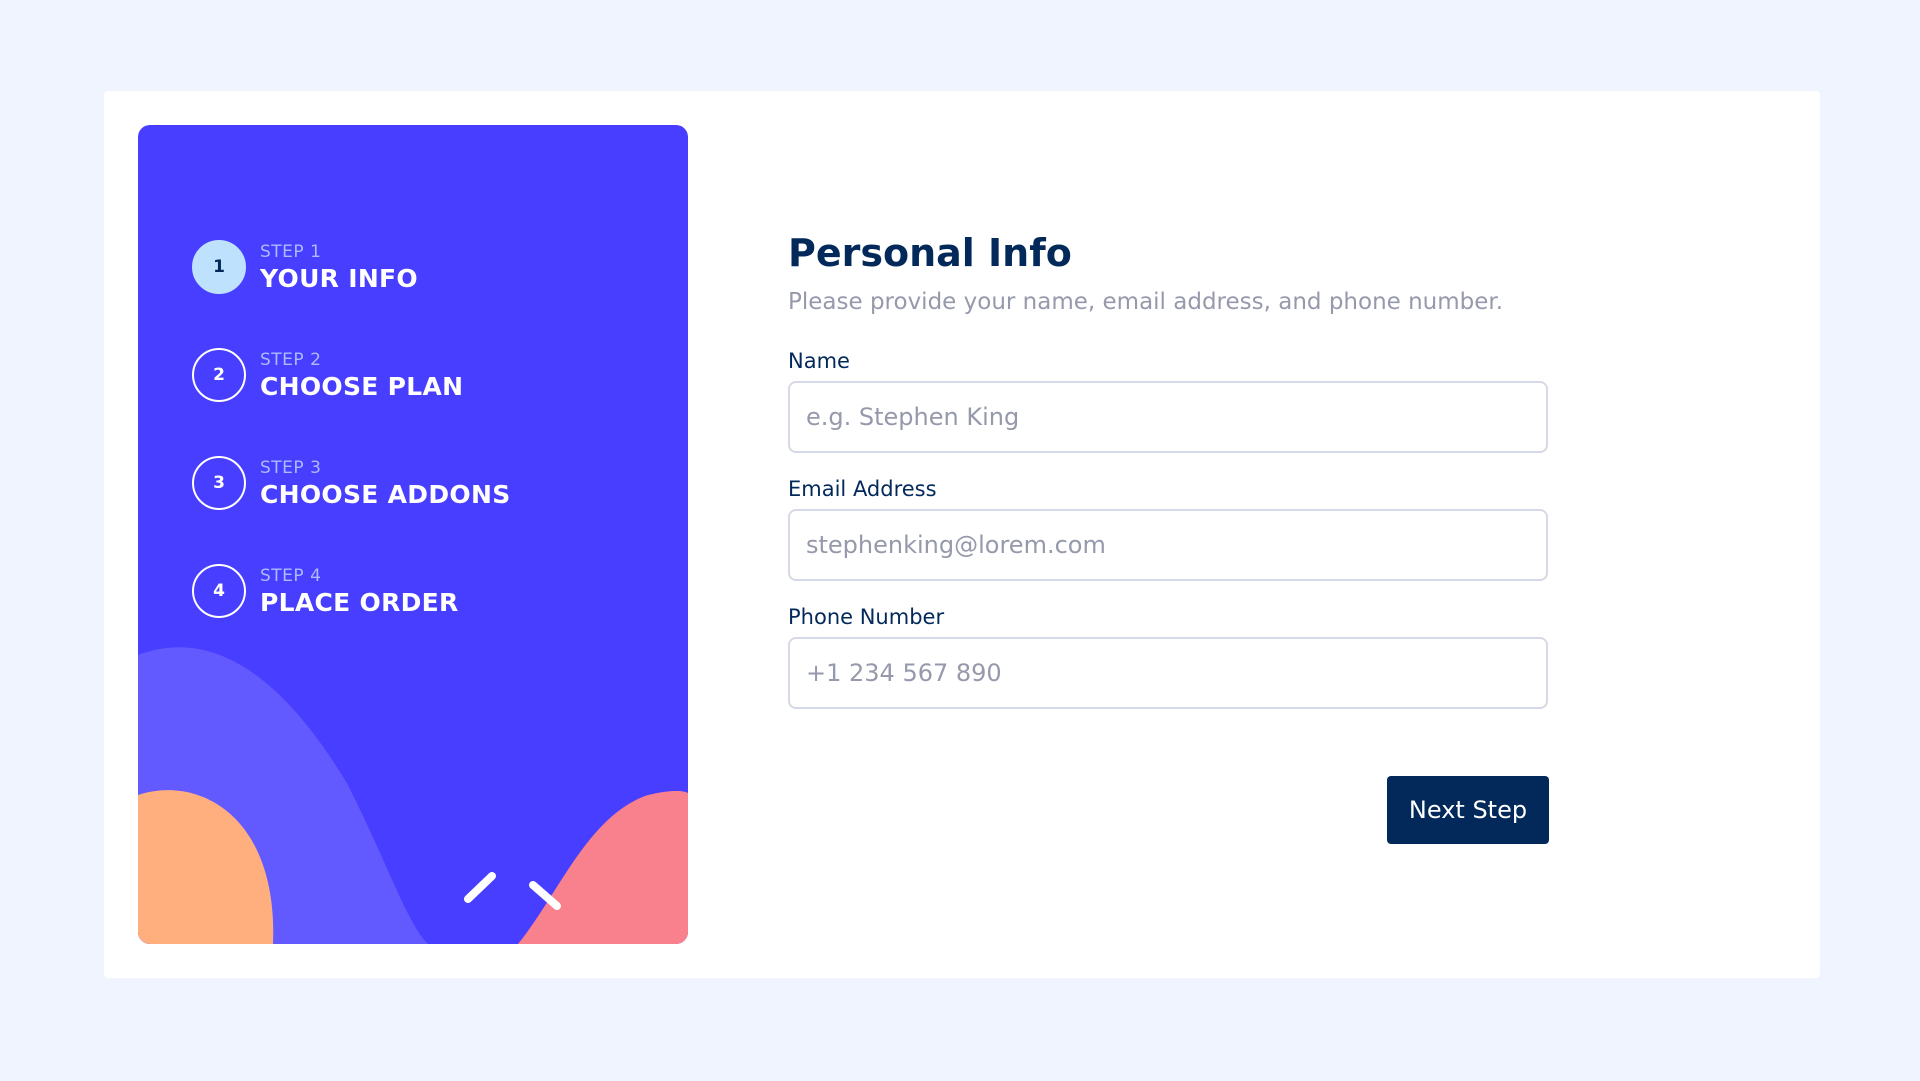  Describe the element at coordinates (1168, 545) in the screenshot. I see `email-input` at that location.